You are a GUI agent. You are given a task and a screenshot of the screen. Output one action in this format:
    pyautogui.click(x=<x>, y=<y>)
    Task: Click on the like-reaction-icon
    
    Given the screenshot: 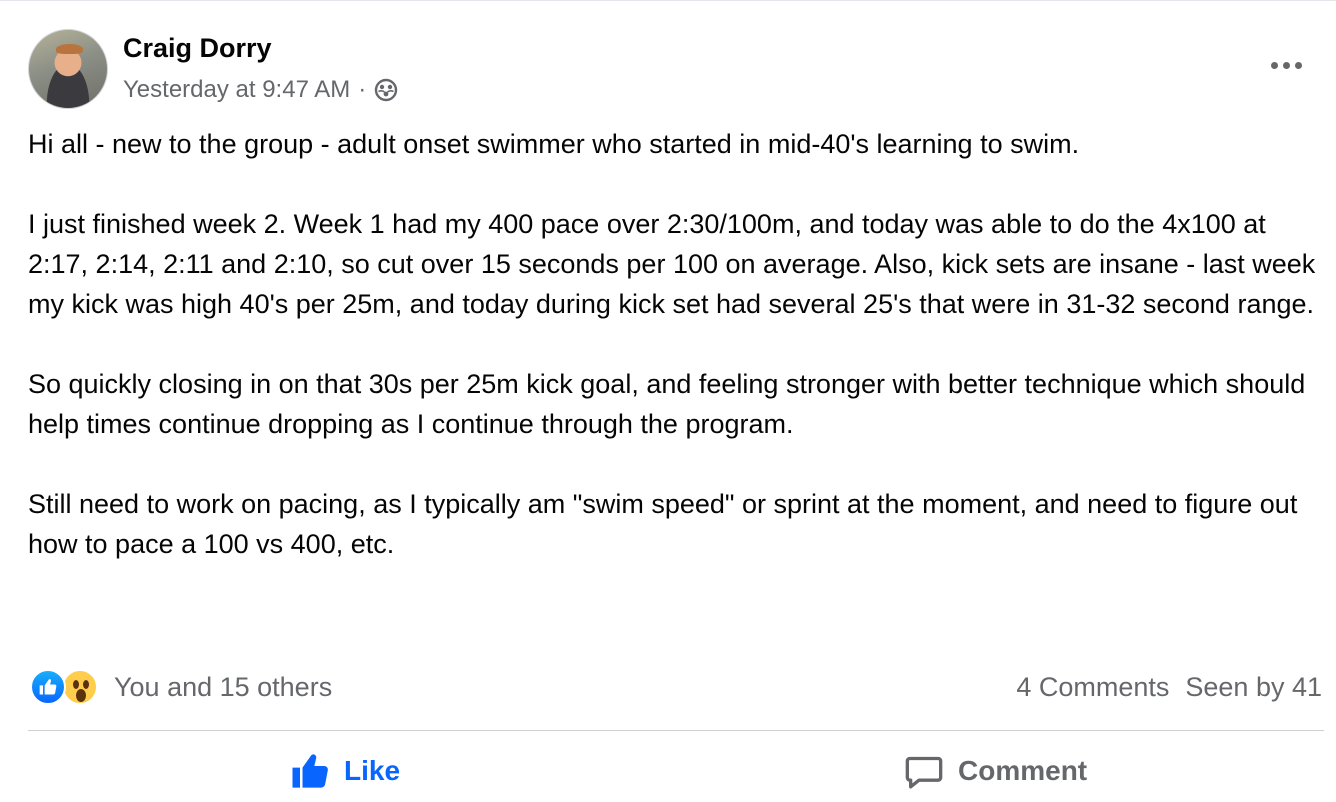 What is the action you would take?
    pyautogui.click(x=48, y=687)
    